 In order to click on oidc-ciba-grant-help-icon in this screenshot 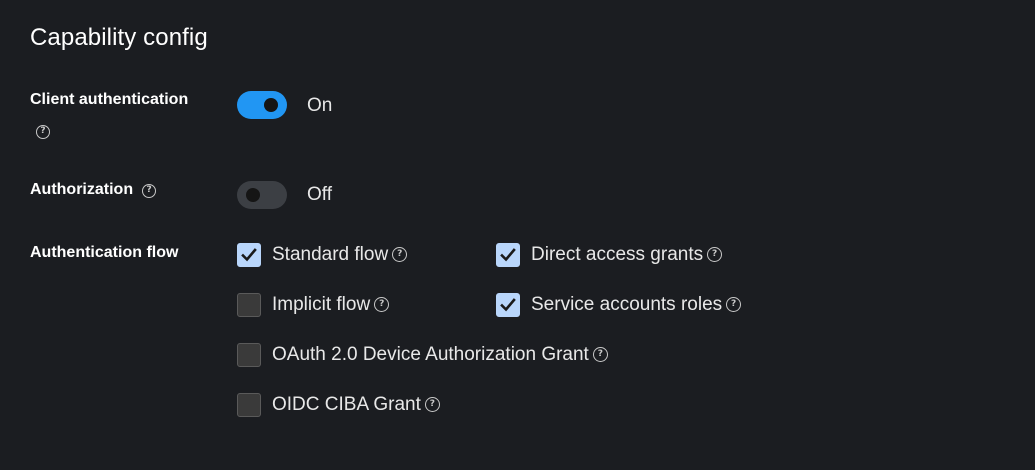, I will do `click(432, 405)`.